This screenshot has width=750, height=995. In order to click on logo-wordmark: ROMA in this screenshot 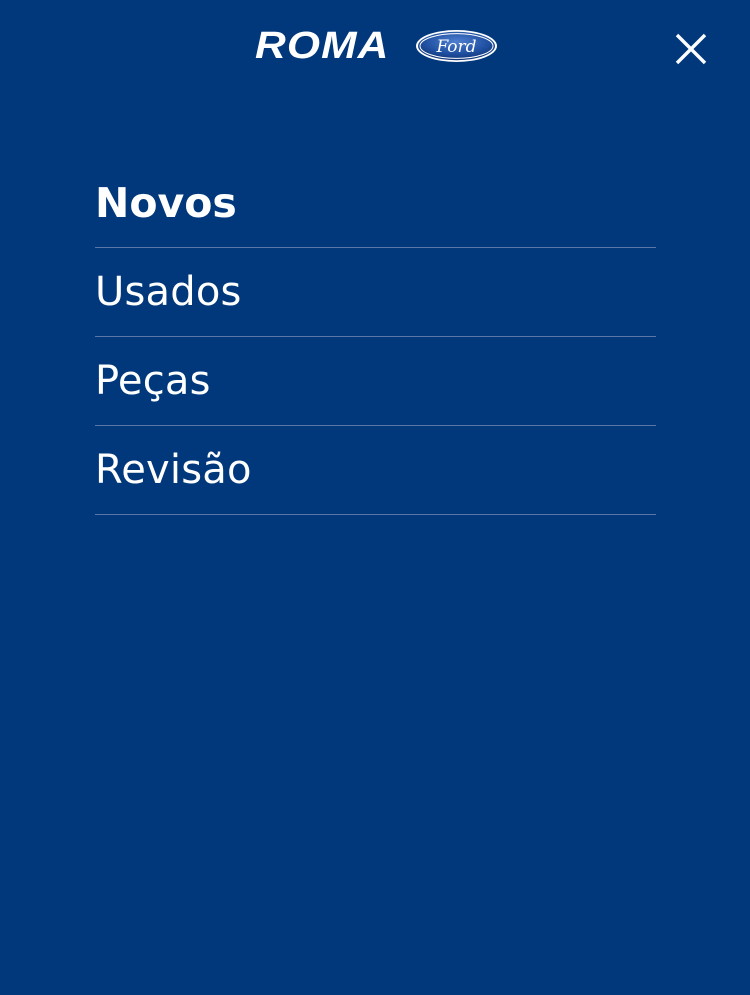, I will do `click(322, 46)`.